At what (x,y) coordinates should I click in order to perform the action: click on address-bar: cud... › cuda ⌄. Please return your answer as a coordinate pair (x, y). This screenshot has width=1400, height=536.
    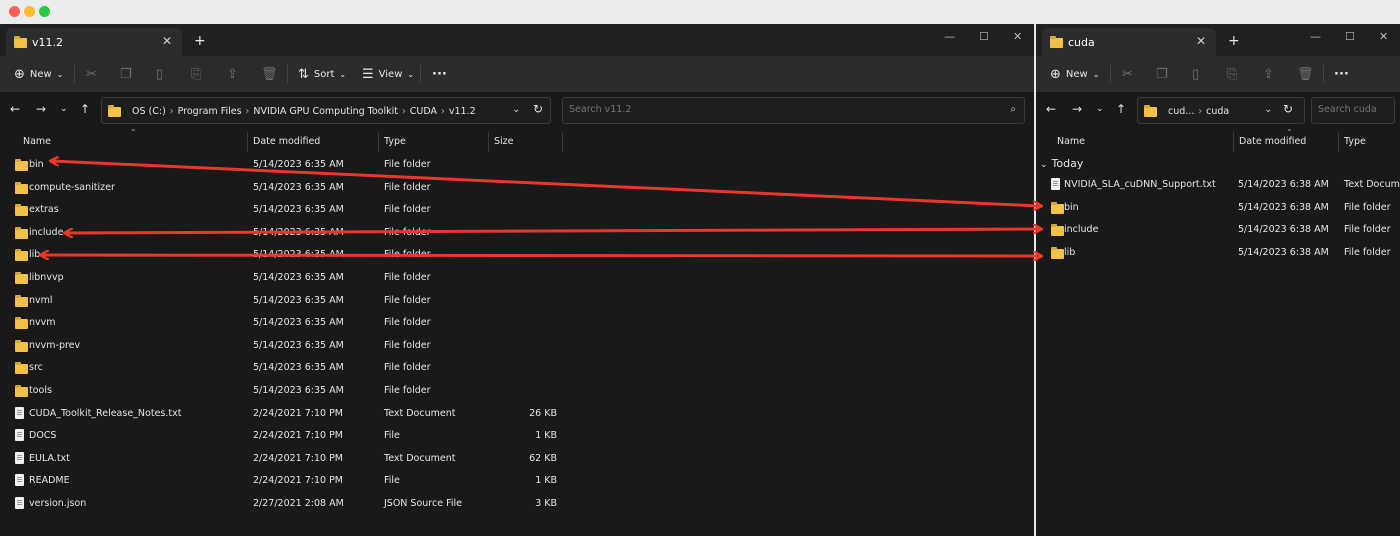
    Looking at the image, I should click on (1221, 110).